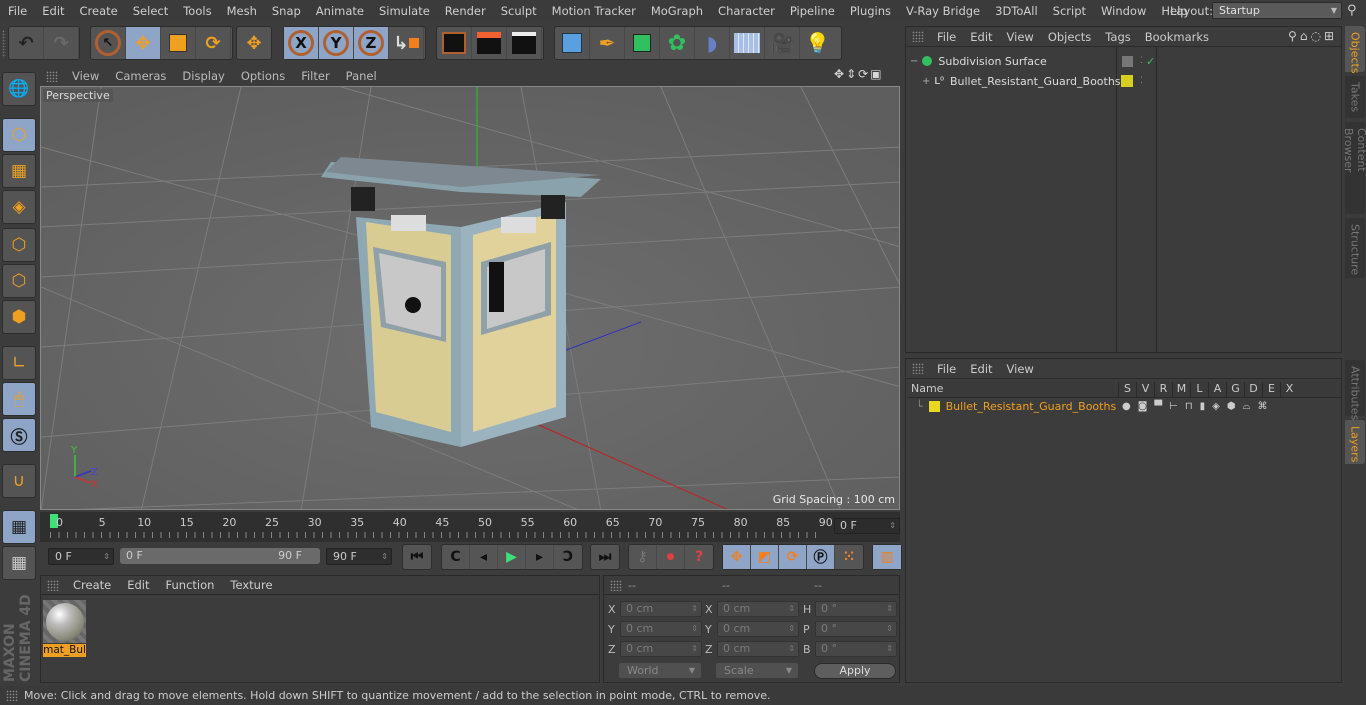  I want to click on menu-sculpt: Sculpt, so click(518, 11).